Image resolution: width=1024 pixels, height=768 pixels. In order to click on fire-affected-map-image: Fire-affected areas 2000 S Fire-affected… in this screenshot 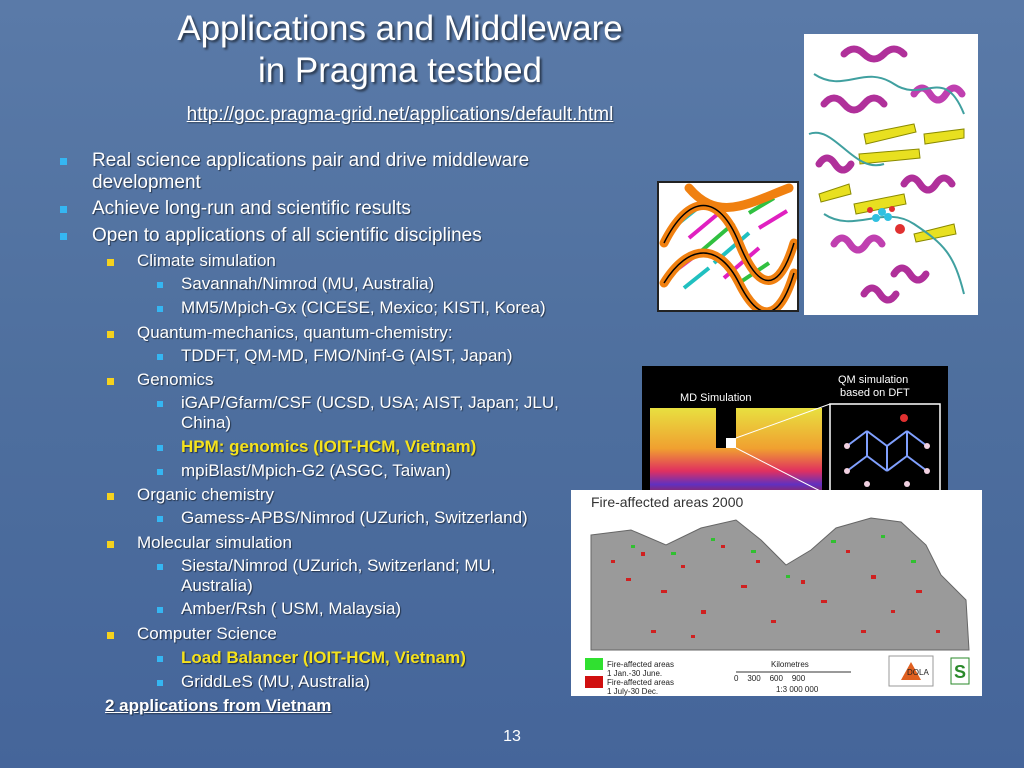, I will do `click(776, 593)`.